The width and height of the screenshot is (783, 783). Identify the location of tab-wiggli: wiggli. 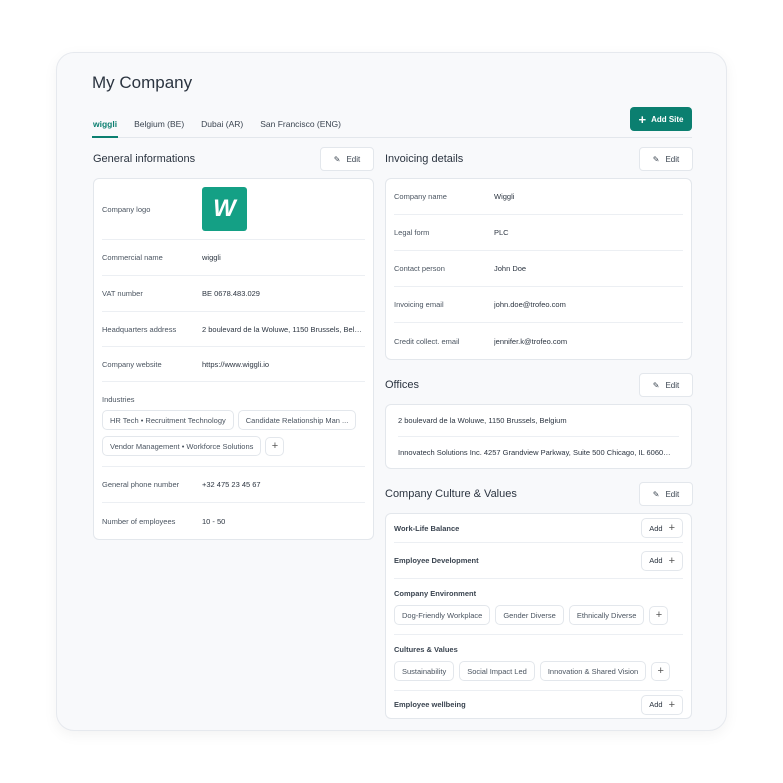
(105, 128).